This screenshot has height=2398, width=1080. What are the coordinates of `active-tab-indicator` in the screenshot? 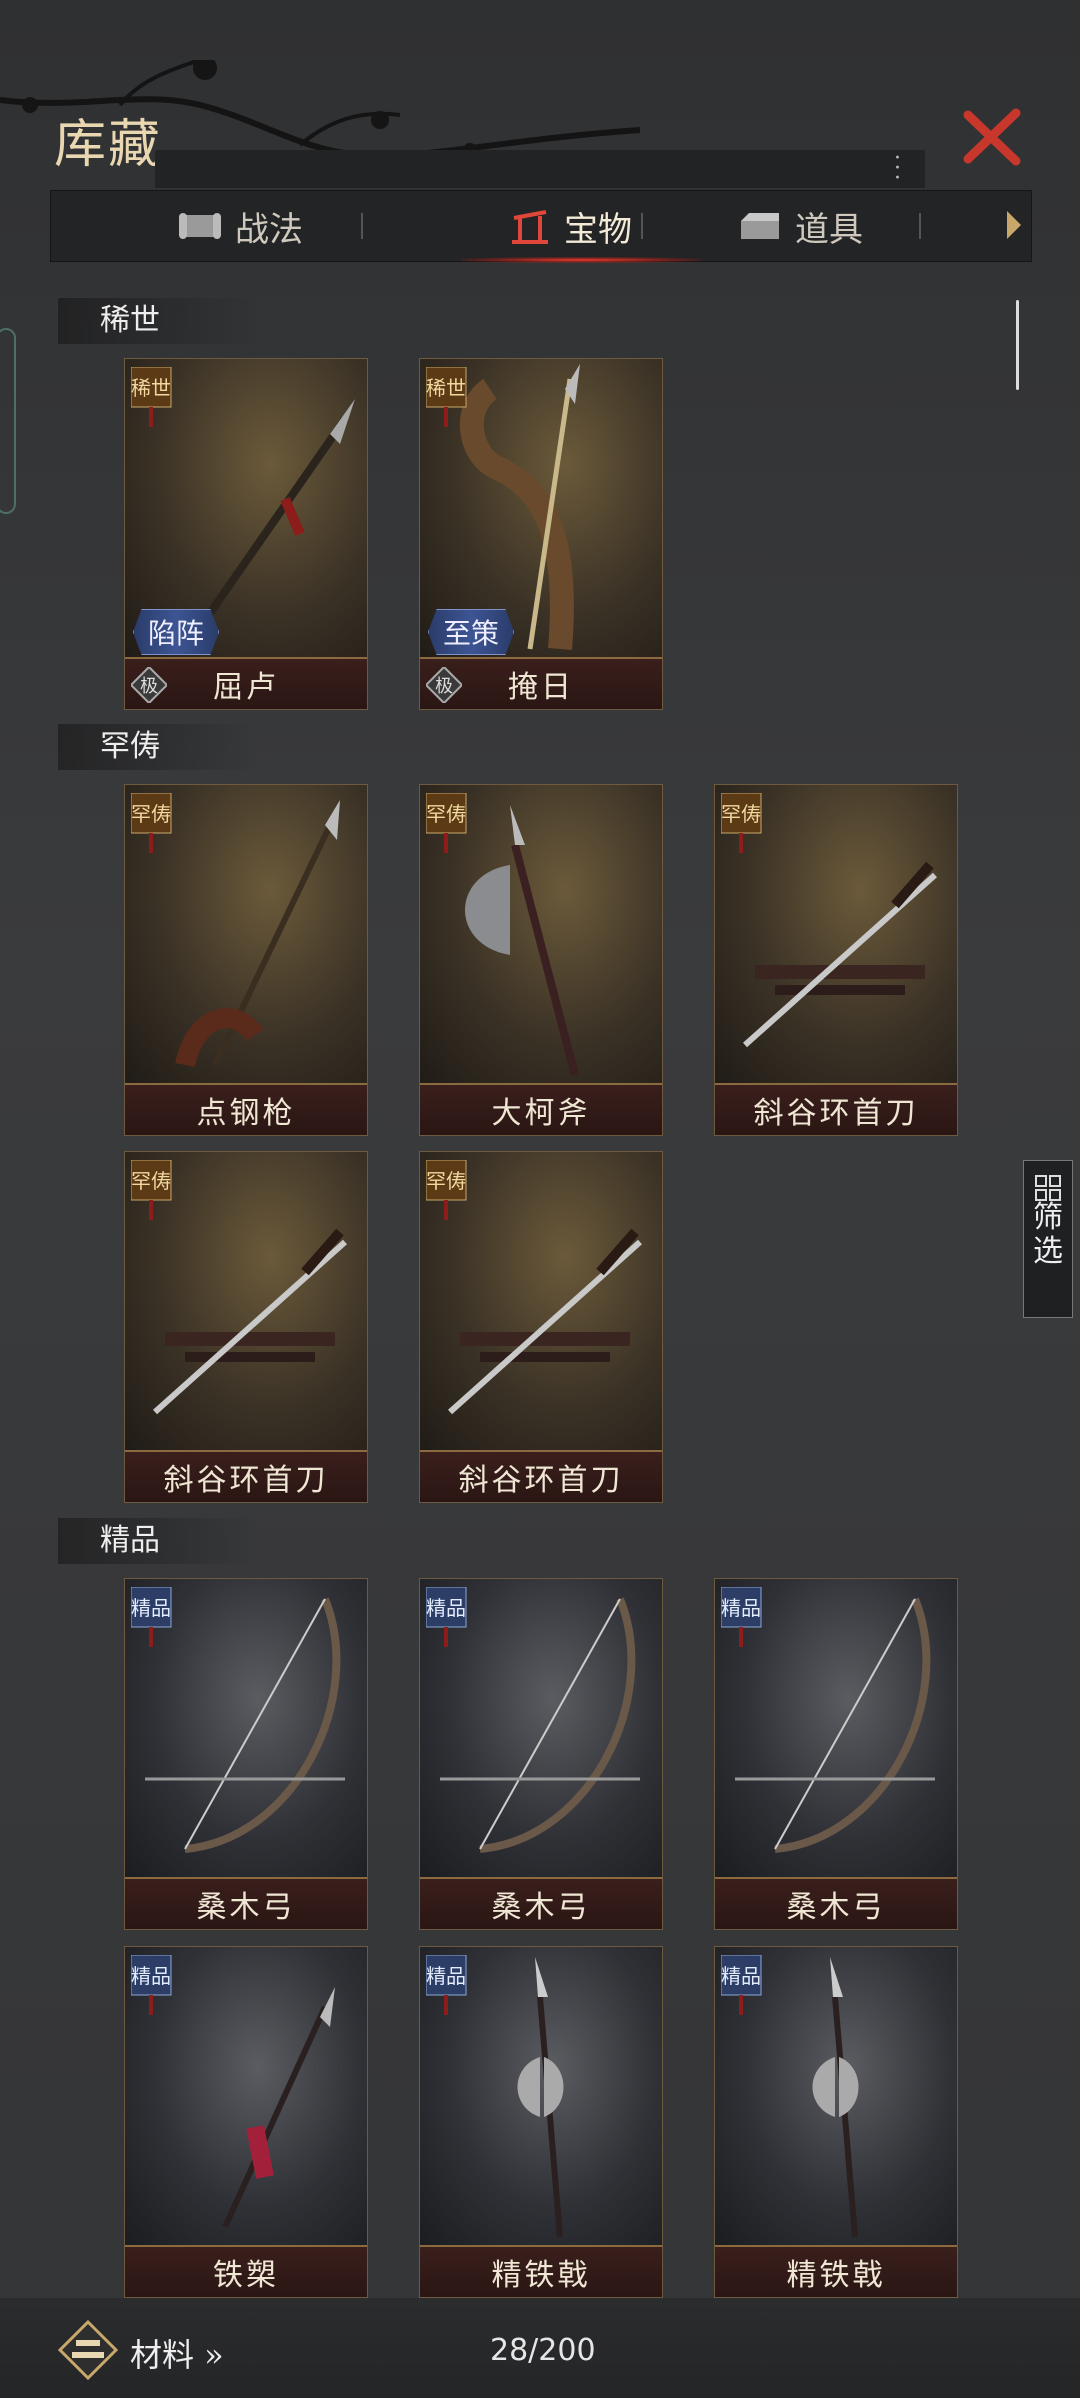 It's located at (581, 260).